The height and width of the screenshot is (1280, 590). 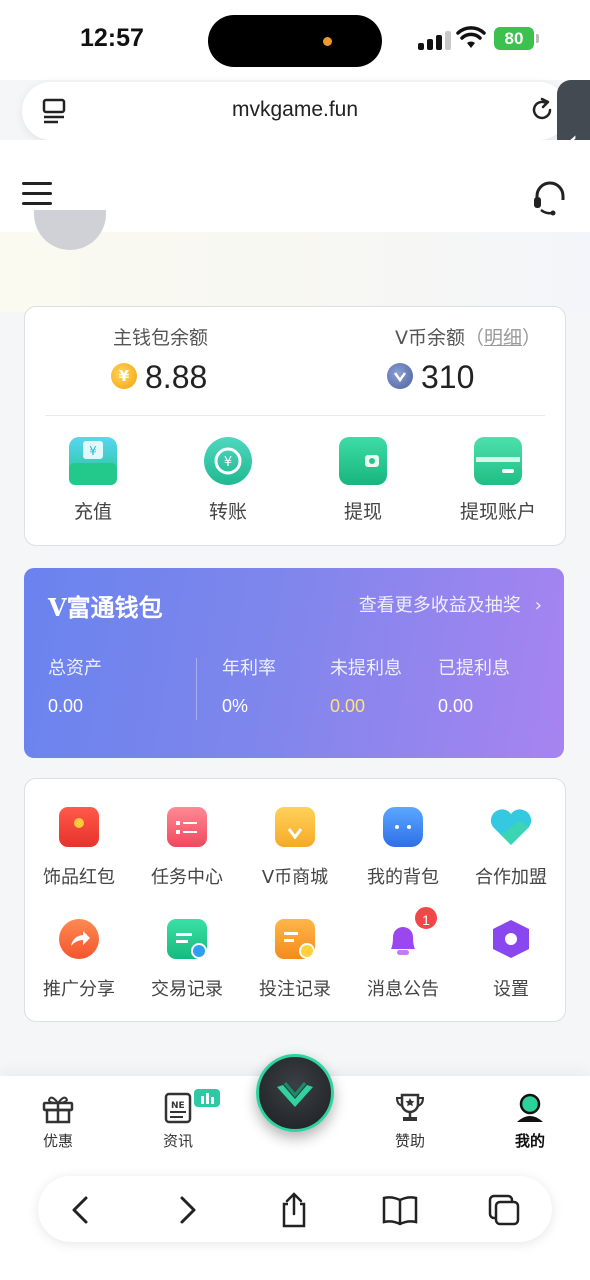 What do you see at coordinates (92, 512) in the screenshot?
I see `recharge-label: 充值` at bounding box center [92, 512].